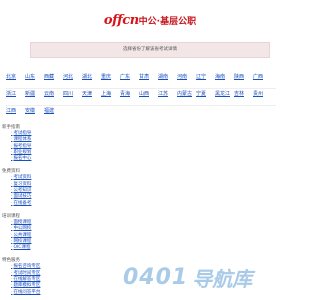  I want to click on site-header: offcn中公·基层公职, so click(150, 21).